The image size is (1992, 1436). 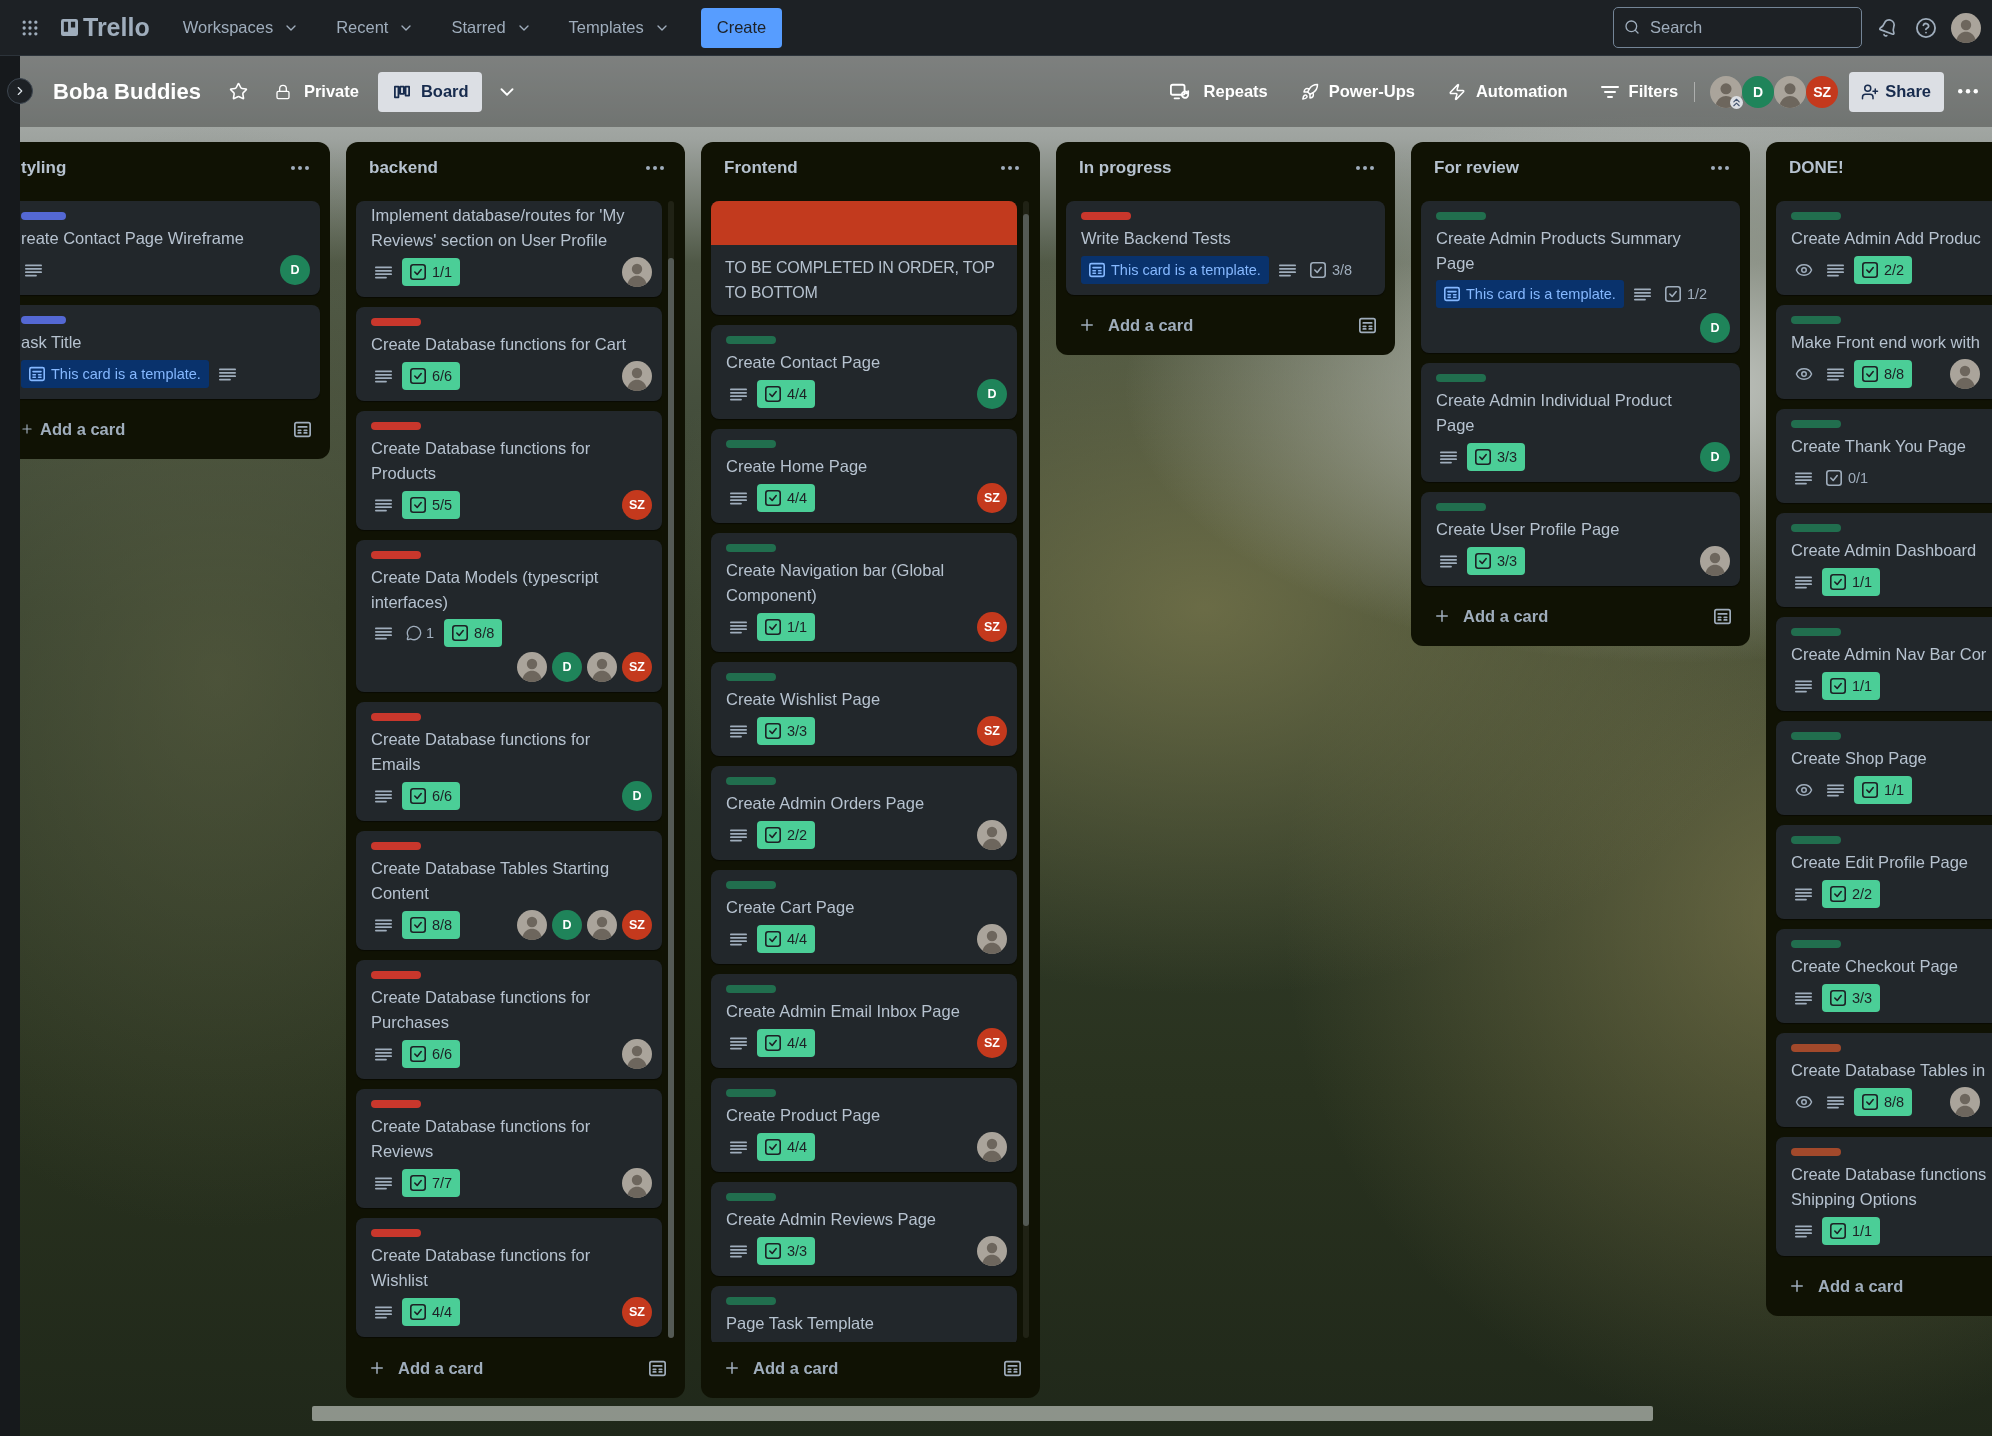 What do you see at coordinates (509, 1277) in the screenshot?
I see `task-card: Create Database functions for Wishlist 4/4 SZ` at bounding box center [509, 1277].